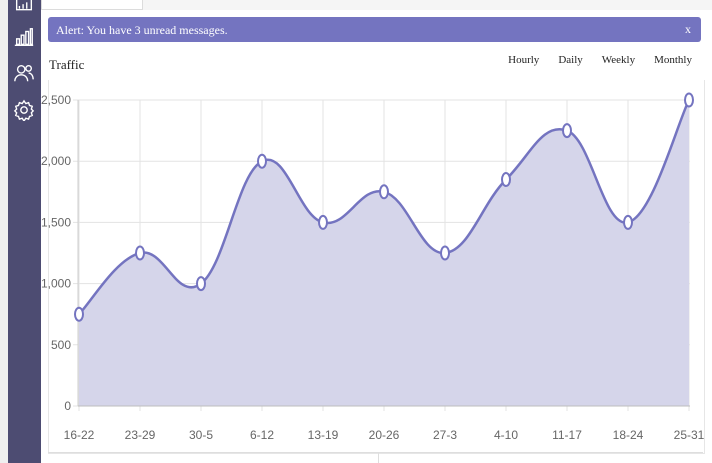 This screenshot has height=463, width=712. What do you see at coordinates (67, 64) in the screenshot?
I see `panel-title: Traffic` at bounding box center [67, 64].